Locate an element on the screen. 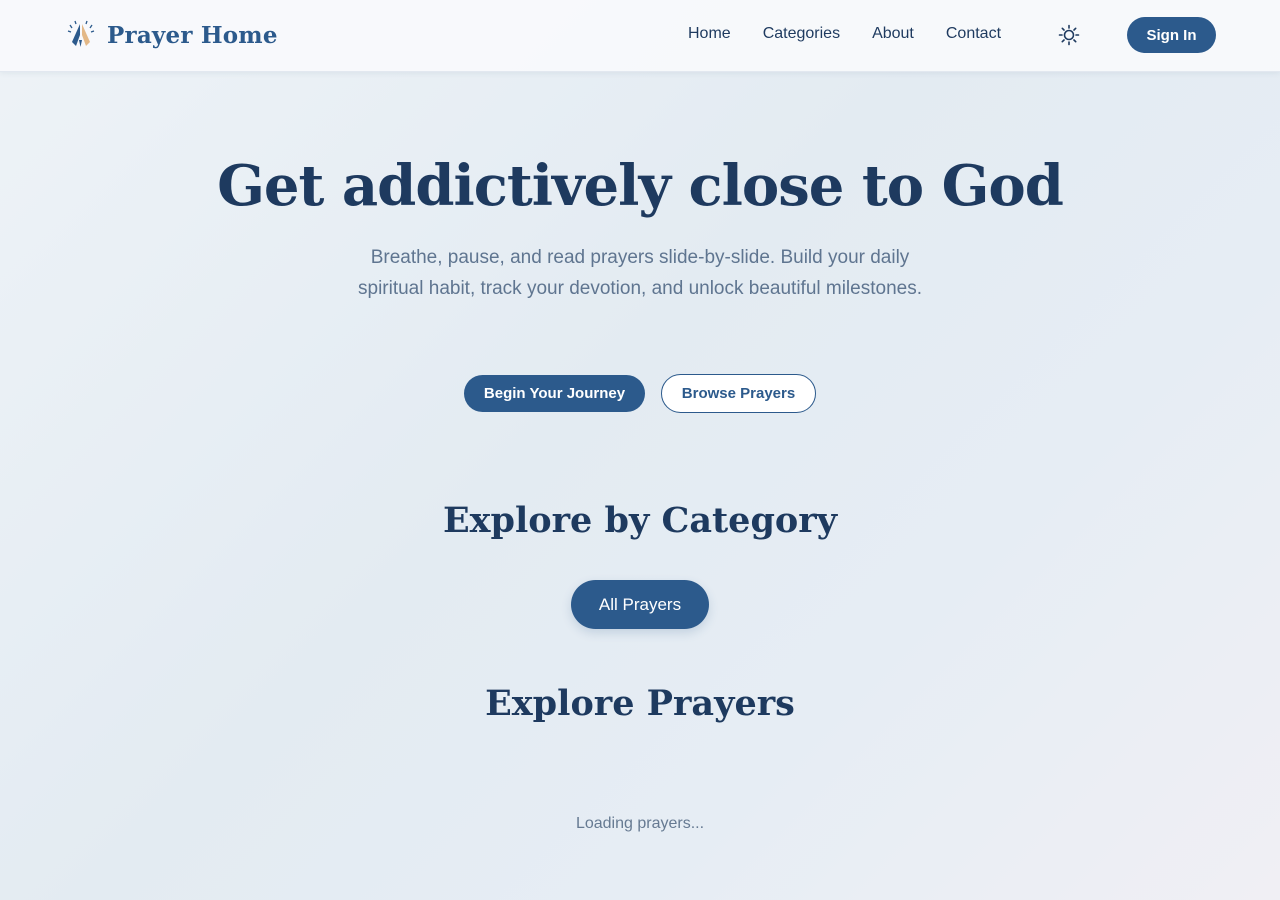 This screenshot has height=900, width=1280. category-pill-all-prayers: All Prayers is located at coordinates (640, 604).